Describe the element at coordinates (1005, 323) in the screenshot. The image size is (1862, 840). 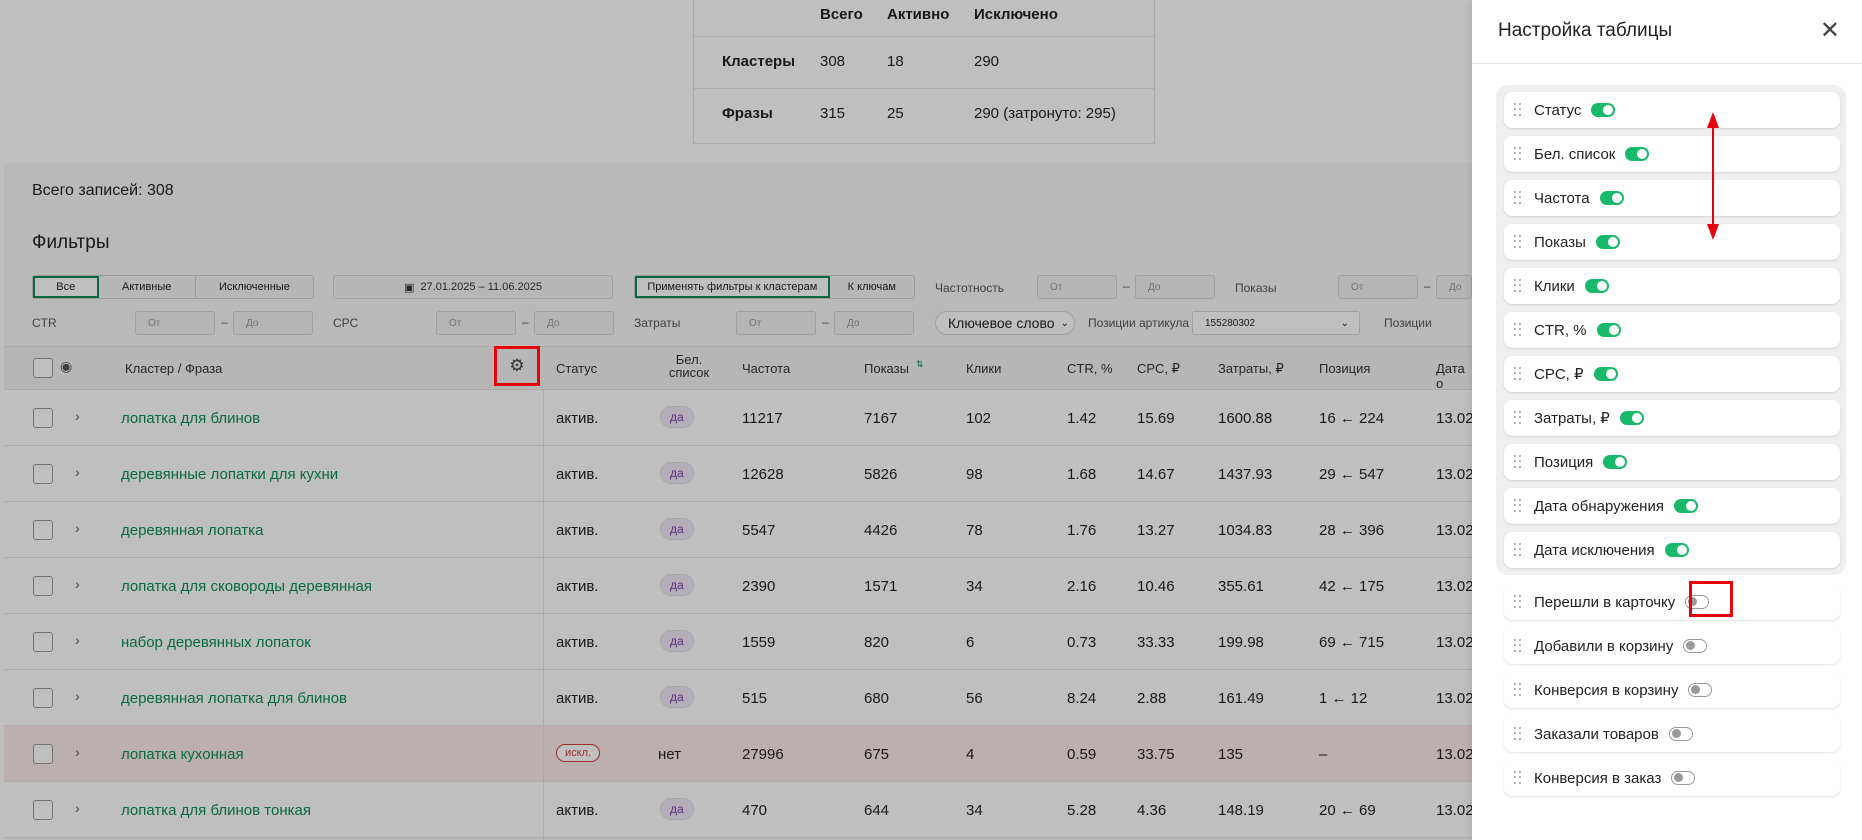
I see `keyword-select: Ключевое слово ⌄` at that location.